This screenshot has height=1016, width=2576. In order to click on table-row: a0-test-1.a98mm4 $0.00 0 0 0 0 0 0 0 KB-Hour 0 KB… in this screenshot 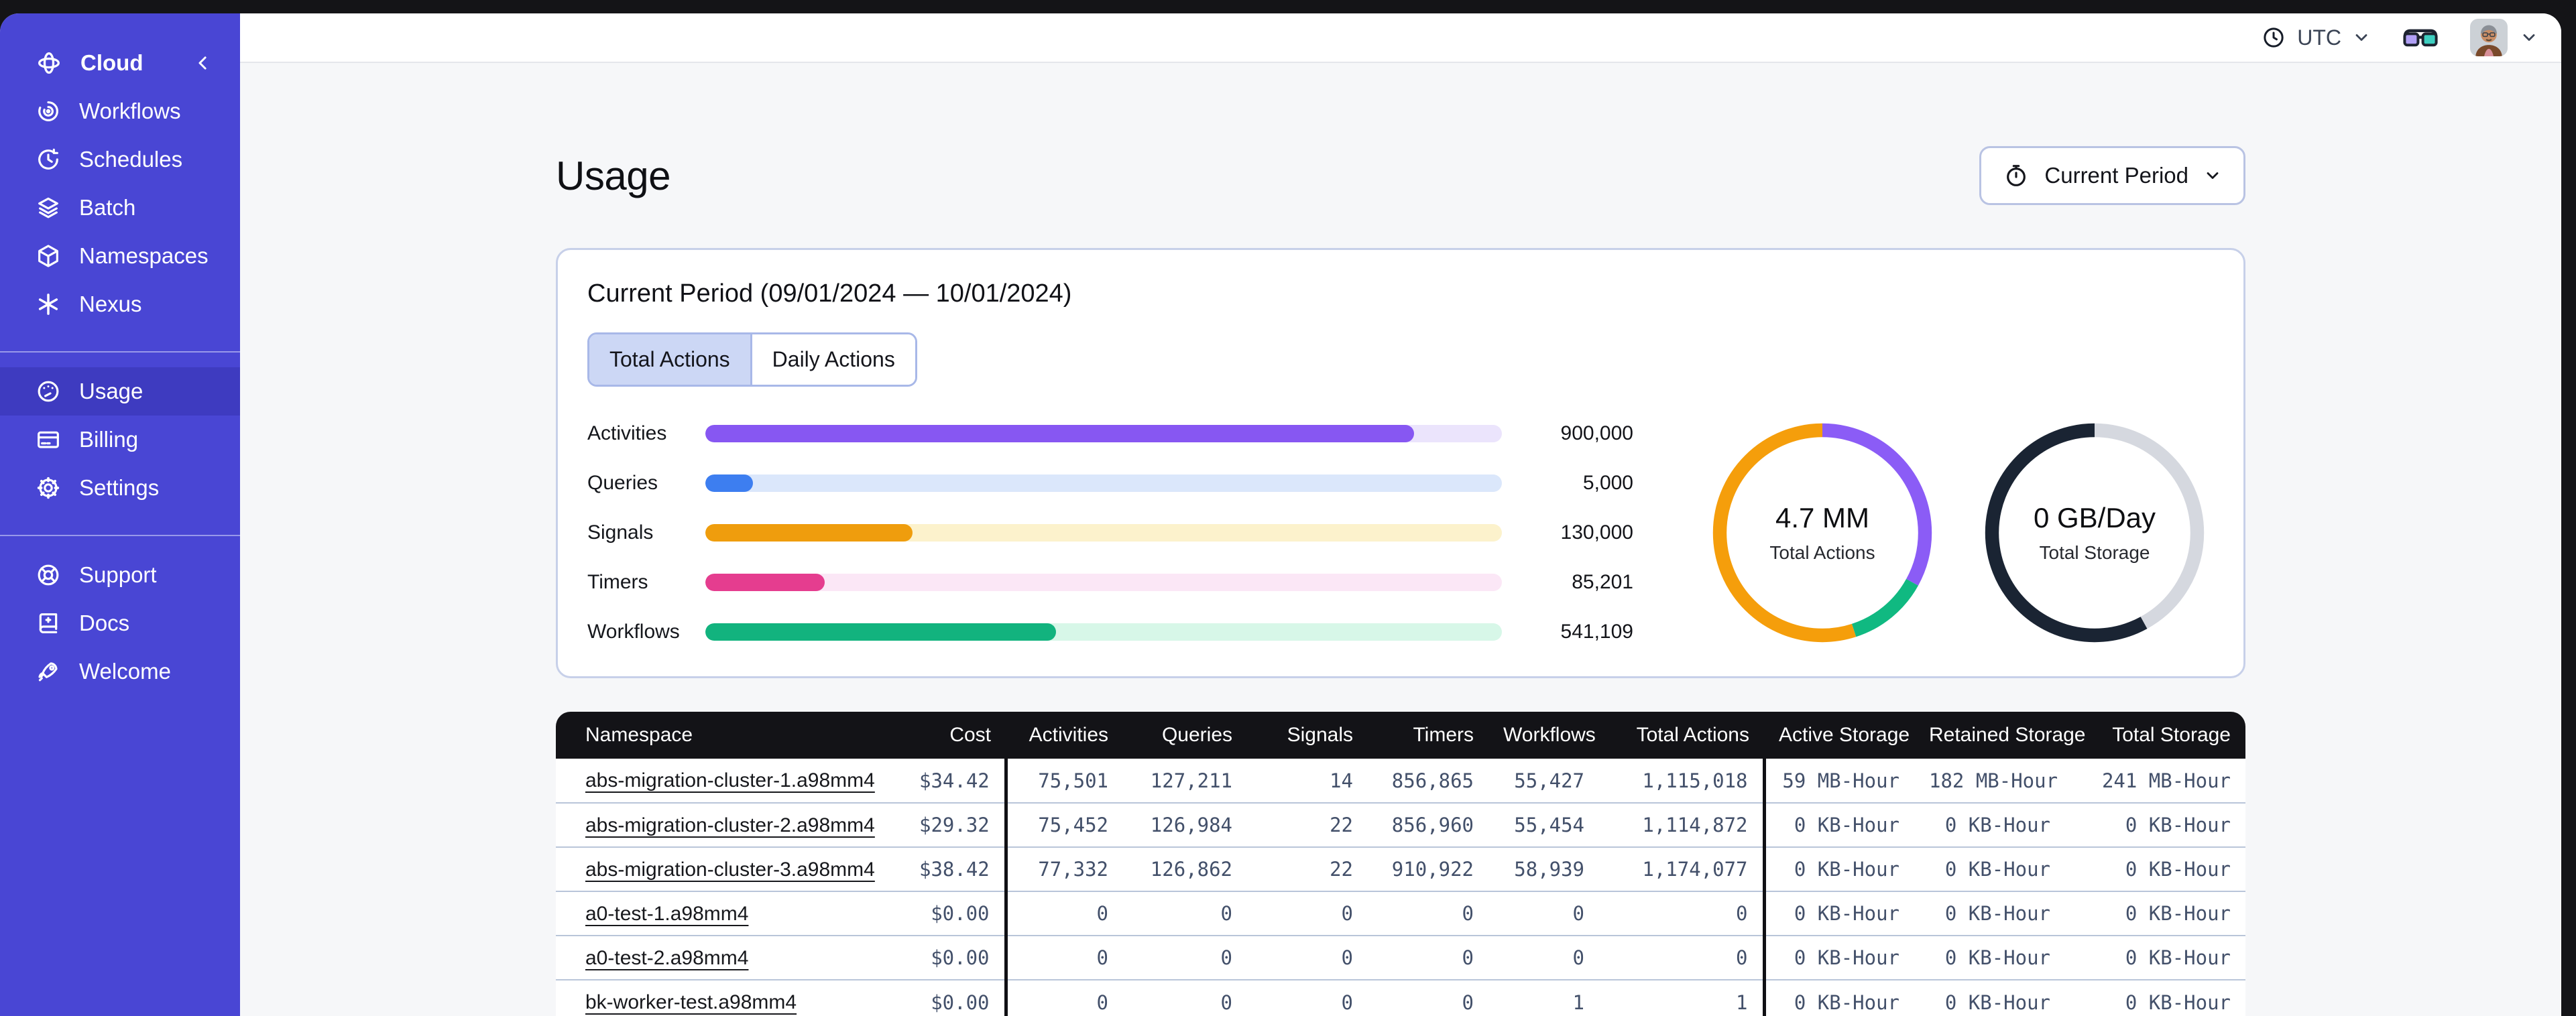, I will do `click(1400, 913)`.